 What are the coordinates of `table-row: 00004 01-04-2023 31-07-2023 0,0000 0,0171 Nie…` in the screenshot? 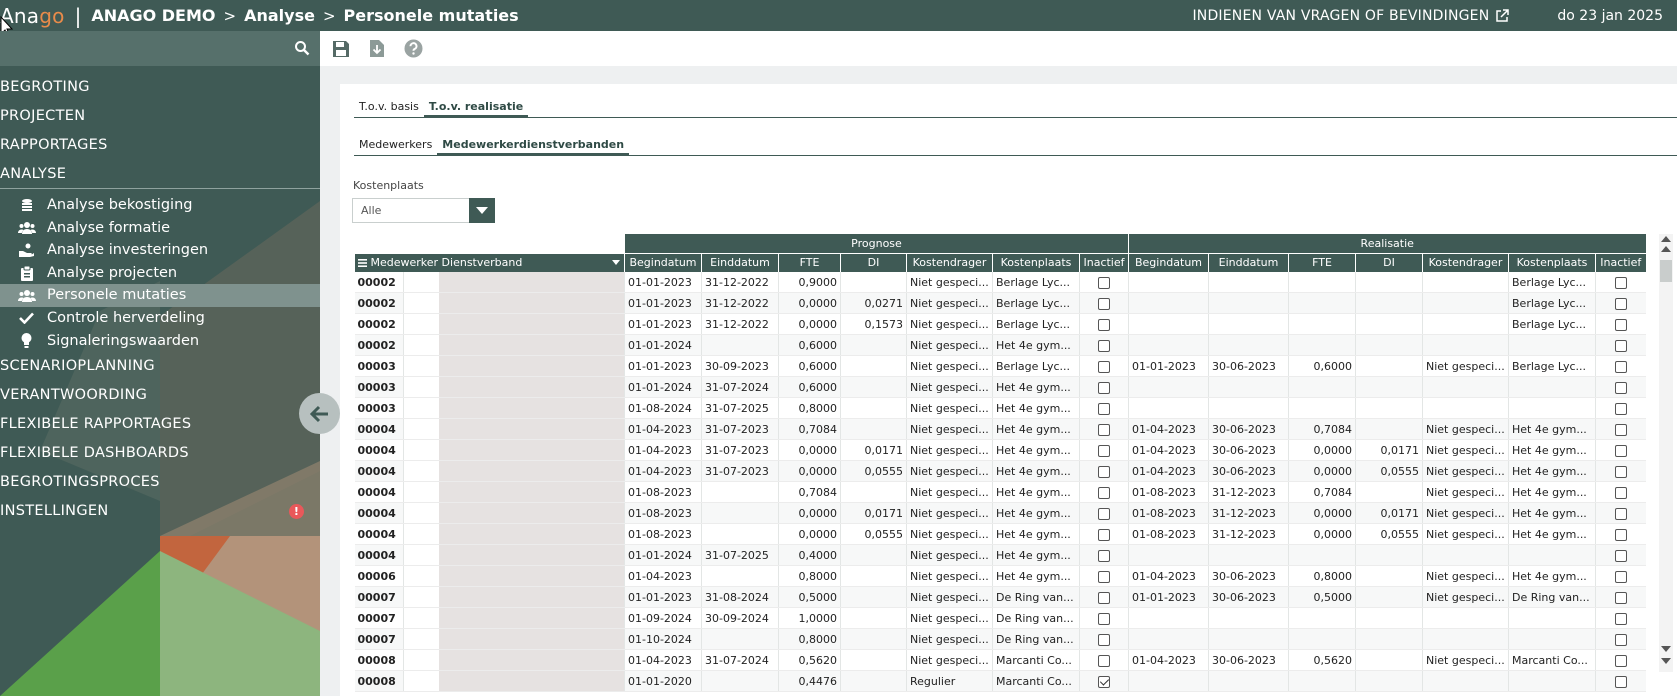 It's located at (1000, 450).